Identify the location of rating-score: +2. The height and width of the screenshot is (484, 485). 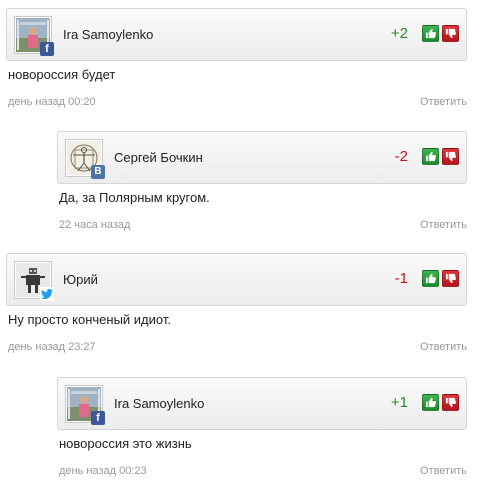
(399, 33).